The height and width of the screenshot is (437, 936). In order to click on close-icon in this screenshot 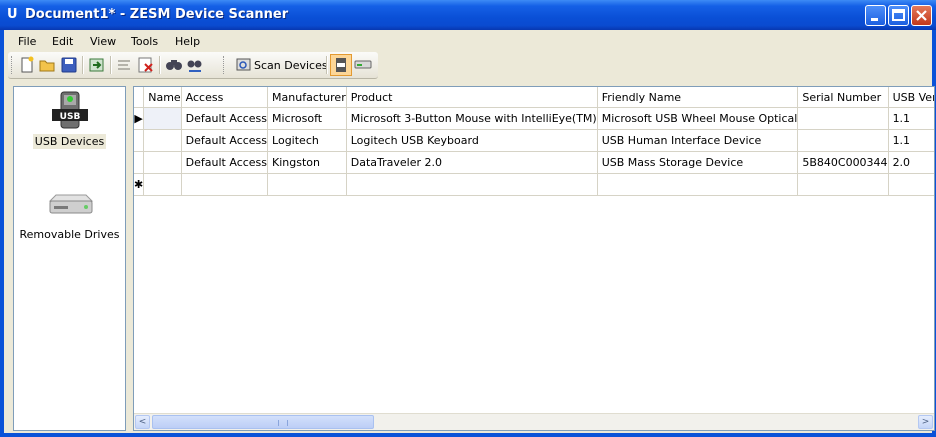, I will do `click(921, 15)`.